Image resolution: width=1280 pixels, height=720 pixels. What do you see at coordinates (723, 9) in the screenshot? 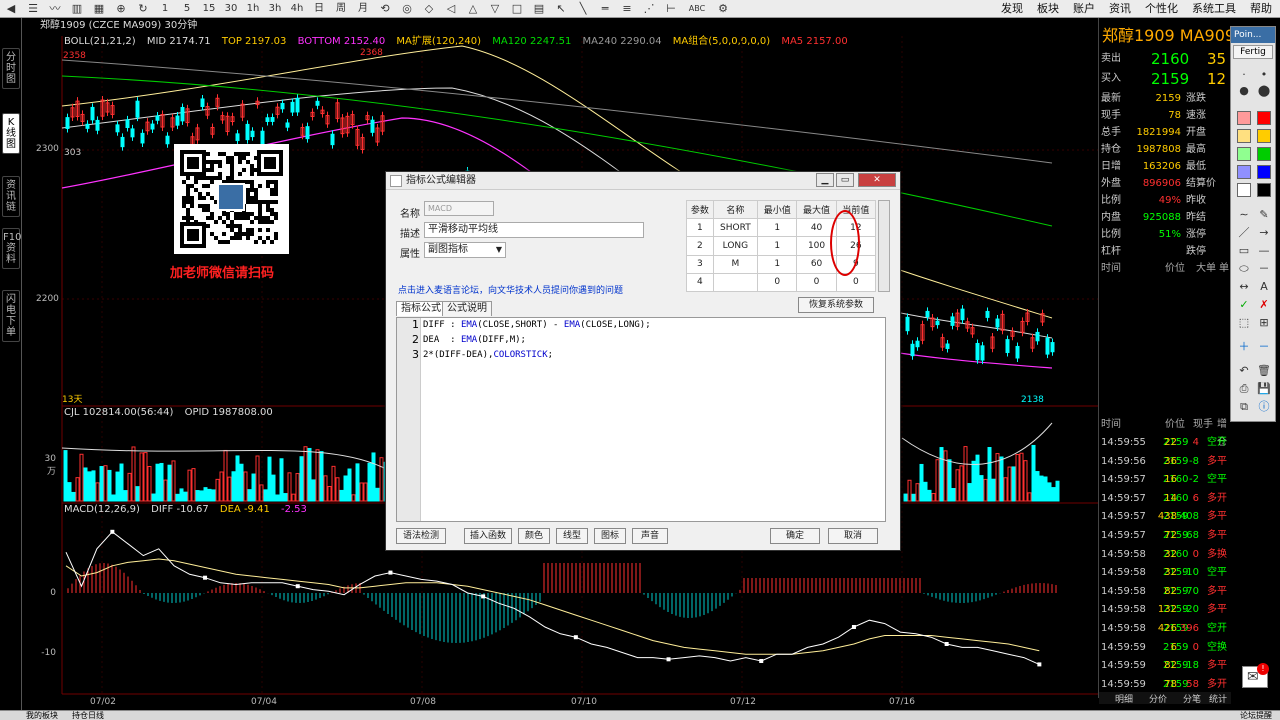
I see `settings-icon: ⚙` at bounding box center [723, 9].